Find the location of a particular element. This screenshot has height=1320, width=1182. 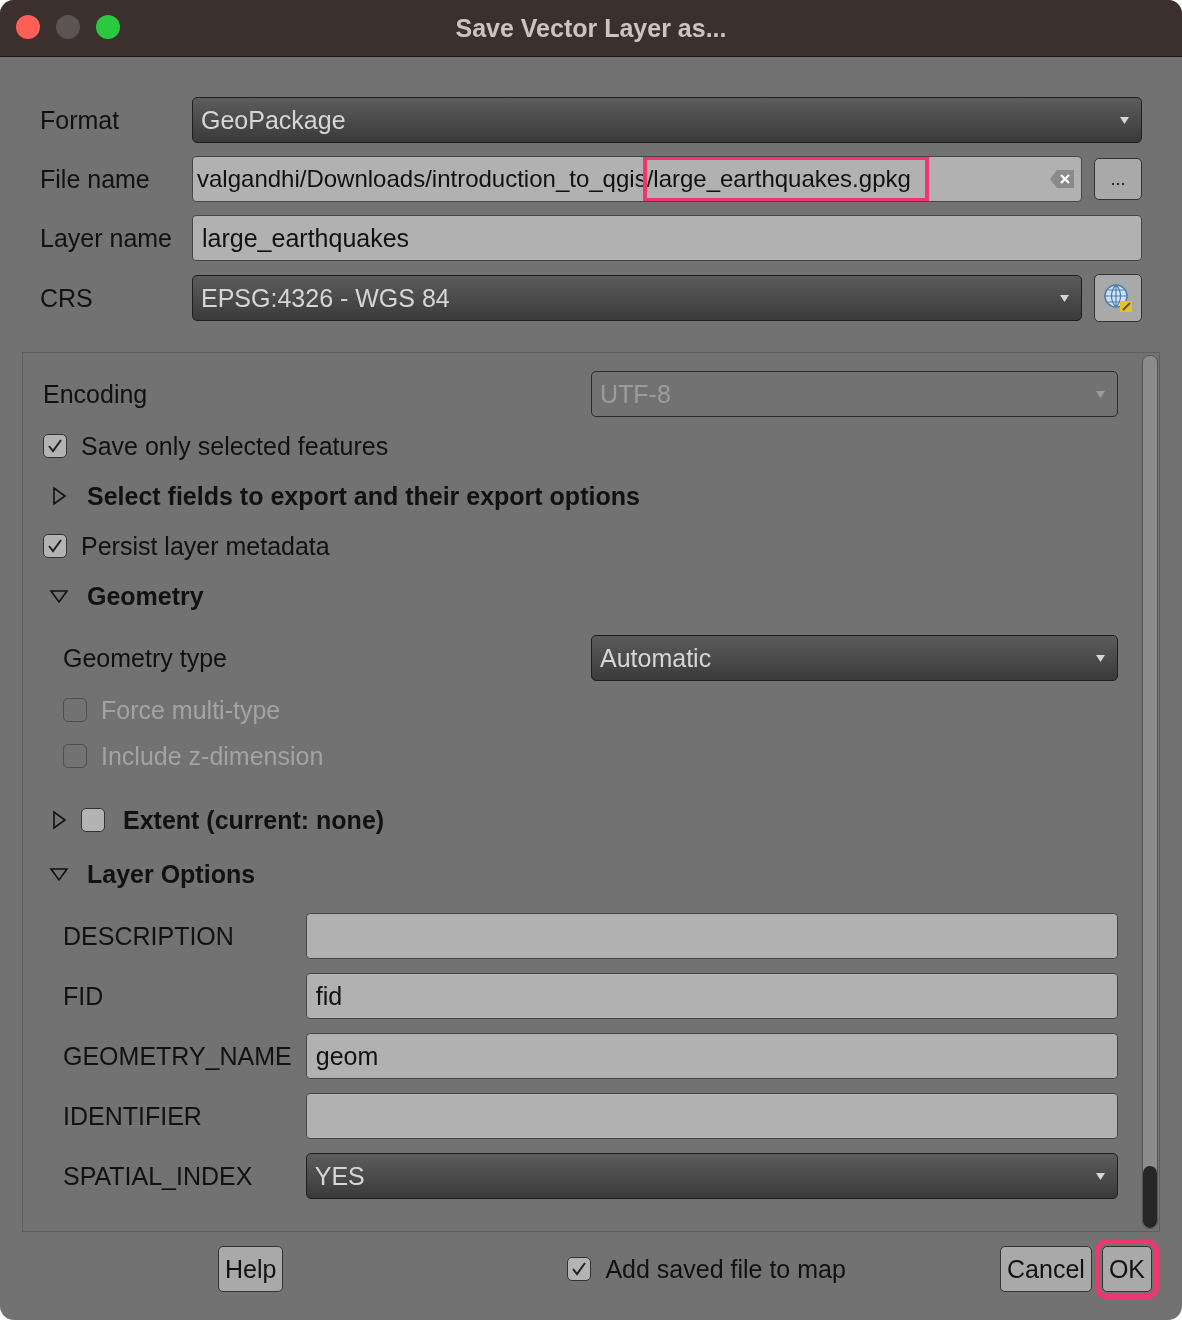

option-label: Geometry type is located at coordinates (145, 658).